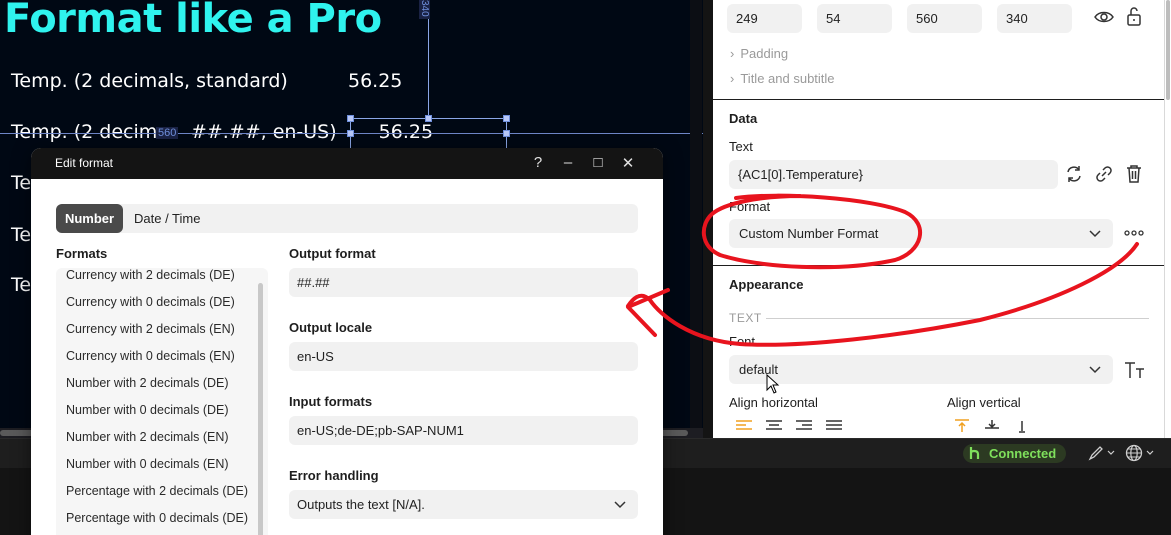  Describe the element at coordinates (992, 426) in the screenshot. I see `align-middle-icon` at that location.